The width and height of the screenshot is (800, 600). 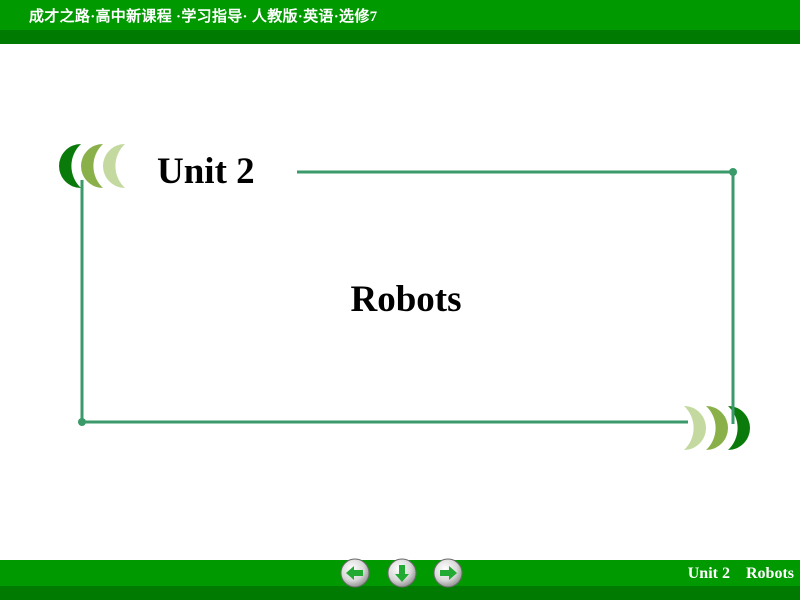 I want to click on menu-button, so click(x=402, y=573).